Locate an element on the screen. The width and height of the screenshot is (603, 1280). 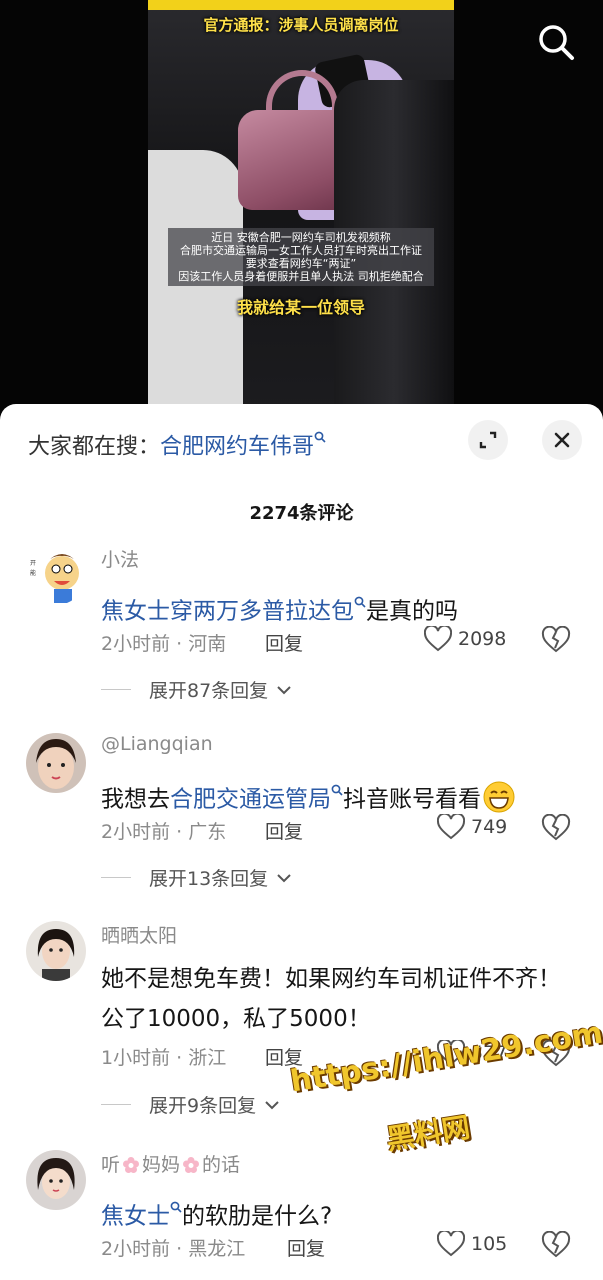
comment-username: 晒晒太阳 is located at coordinates (139, 934).